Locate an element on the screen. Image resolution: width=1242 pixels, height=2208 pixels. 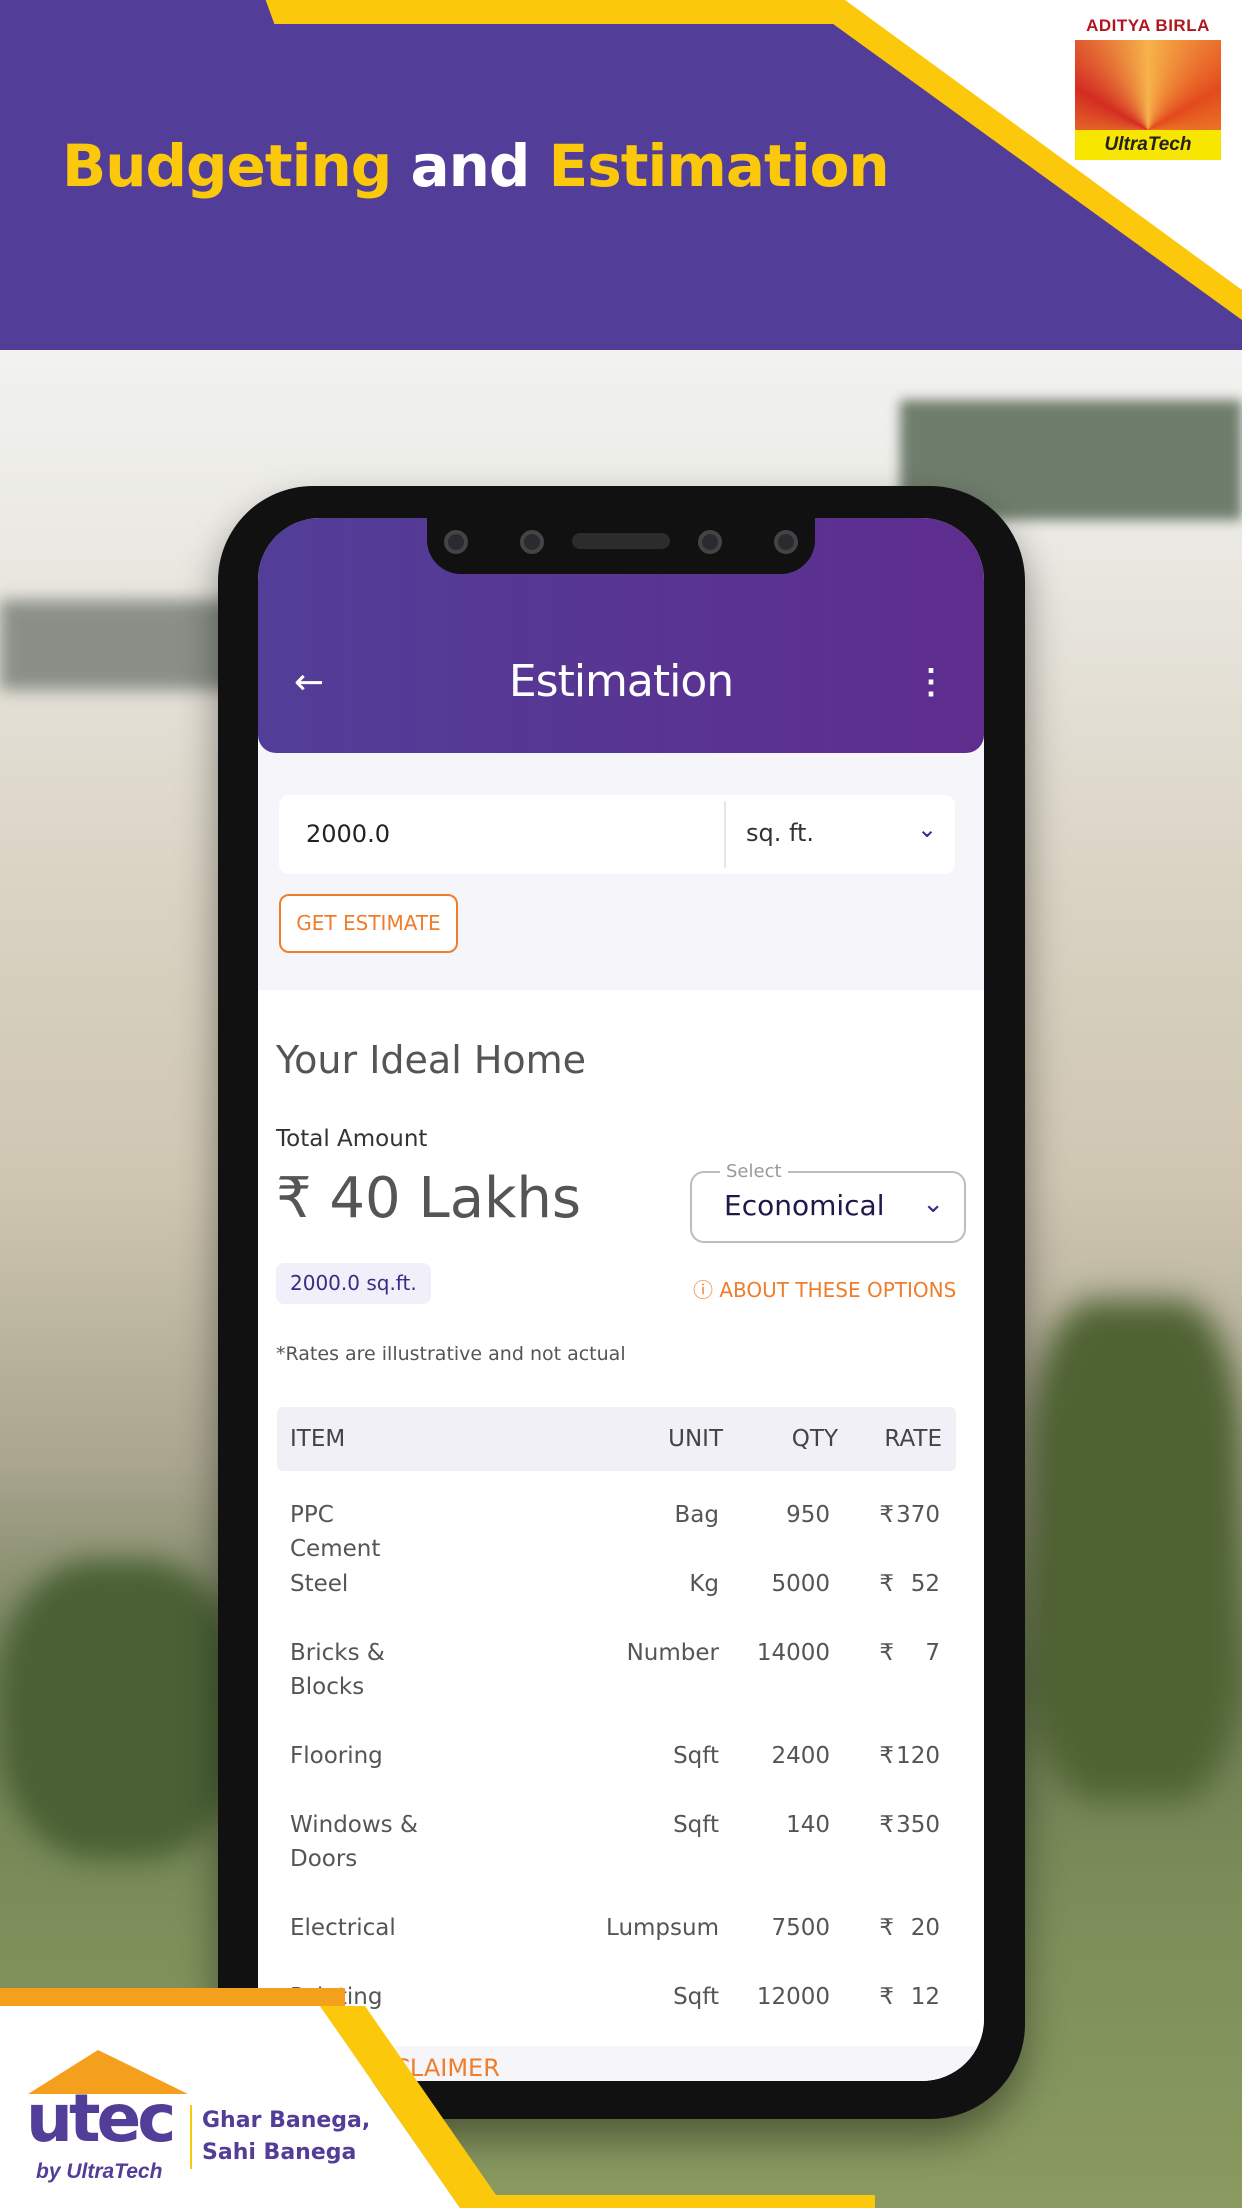
cell-rate: 12 is located at coordinates (925, 1997).